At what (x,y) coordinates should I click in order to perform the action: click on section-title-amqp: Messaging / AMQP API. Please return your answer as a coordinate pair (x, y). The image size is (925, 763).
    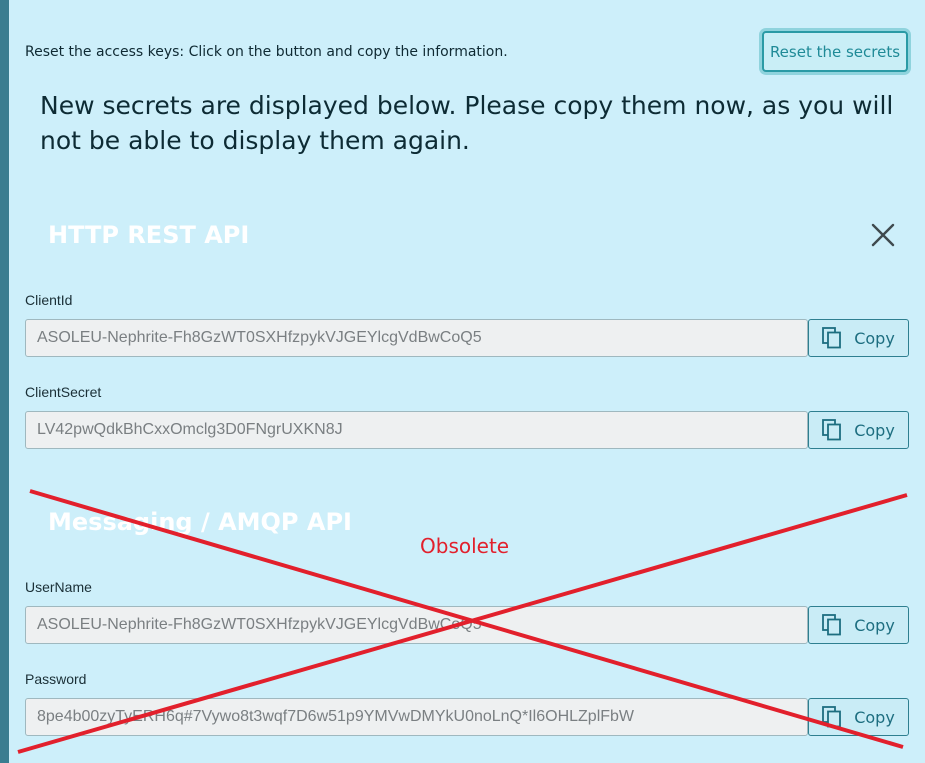
    Looking at the image, I should click on (200, 522).